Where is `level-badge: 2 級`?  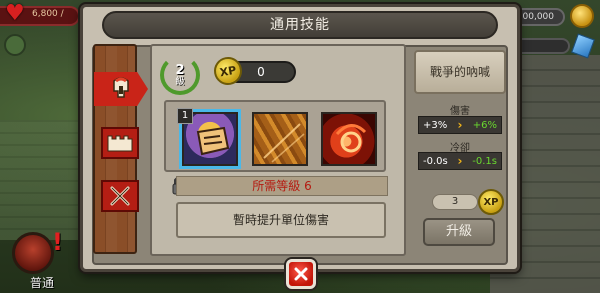
level-badge: 2 級 is located at coordinates (180, 75).